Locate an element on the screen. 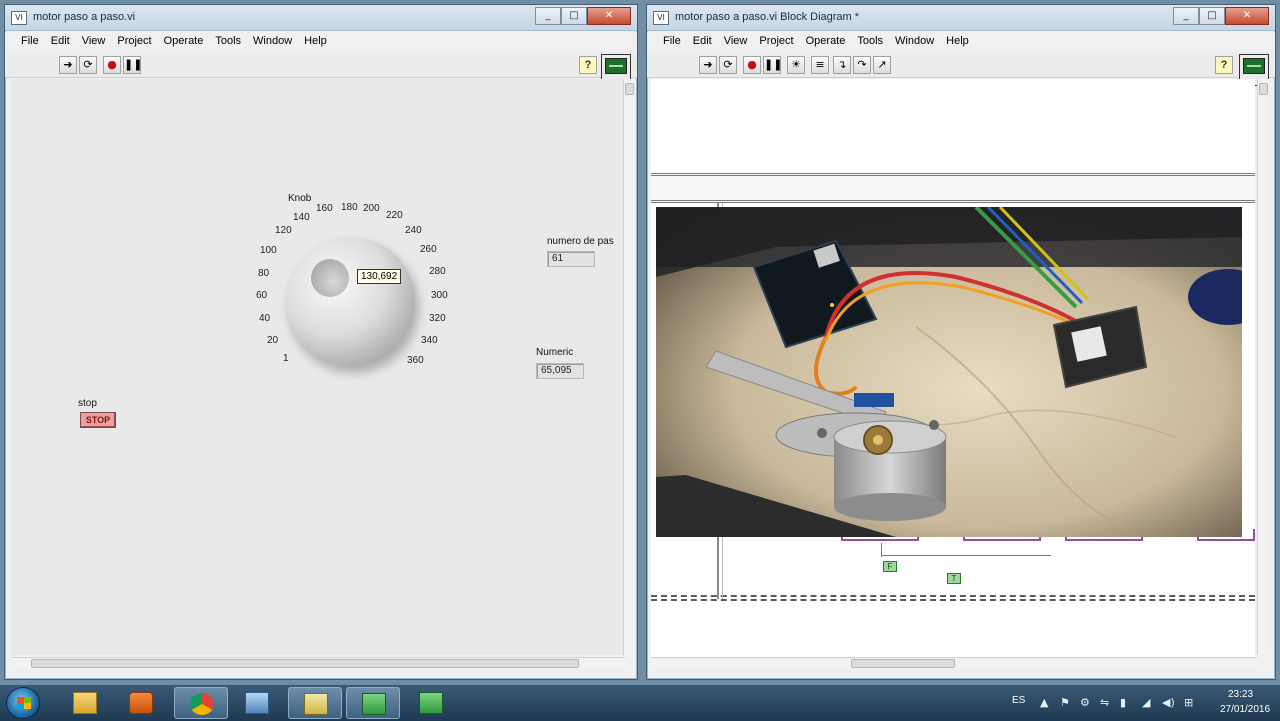 Image resolution: width=1280 pixels, height=721 pixels. knob-tick: 320 is located at coordinates (437, 318).